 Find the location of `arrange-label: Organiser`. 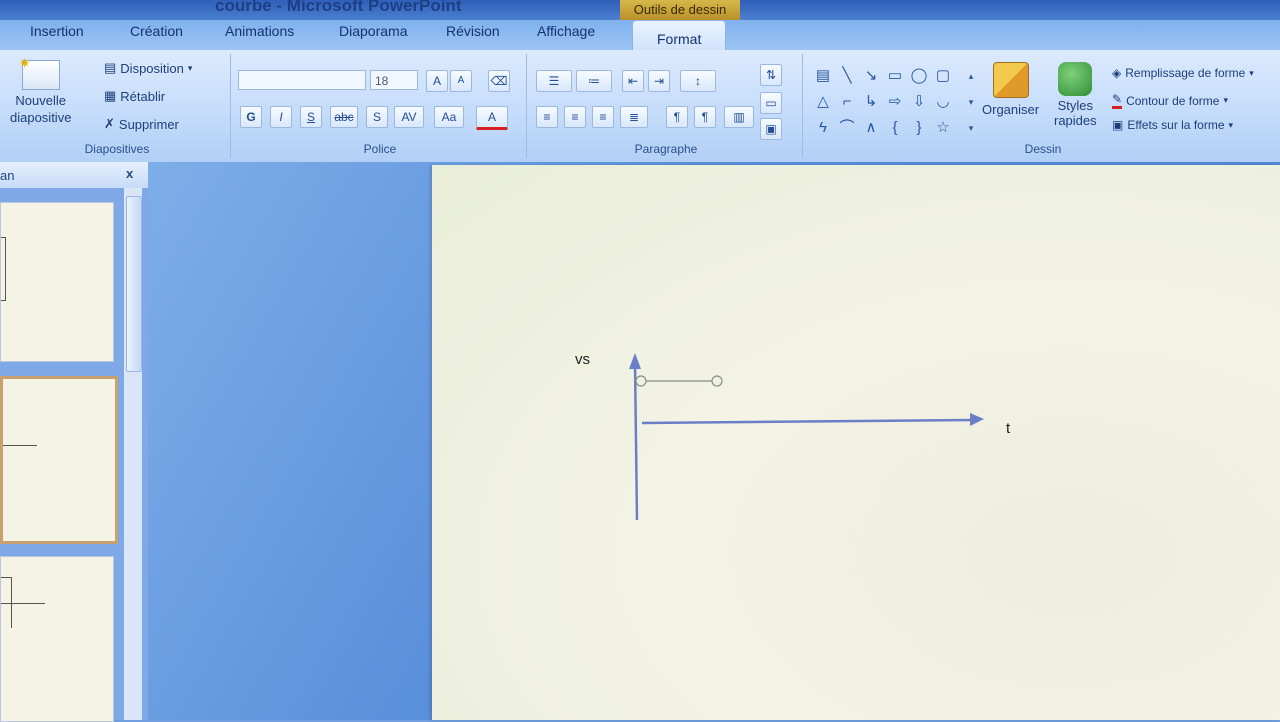

arrange-label: Organiser is located at coordinates (1011, 109).